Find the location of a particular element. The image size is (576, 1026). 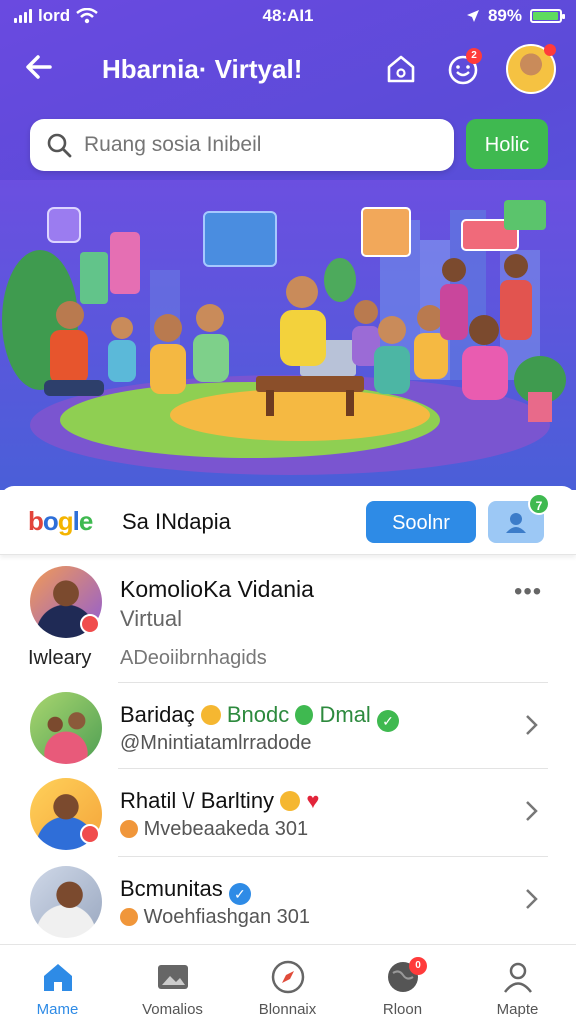

tab-globe: 0 Rloon is located at coordinates (402, 985).